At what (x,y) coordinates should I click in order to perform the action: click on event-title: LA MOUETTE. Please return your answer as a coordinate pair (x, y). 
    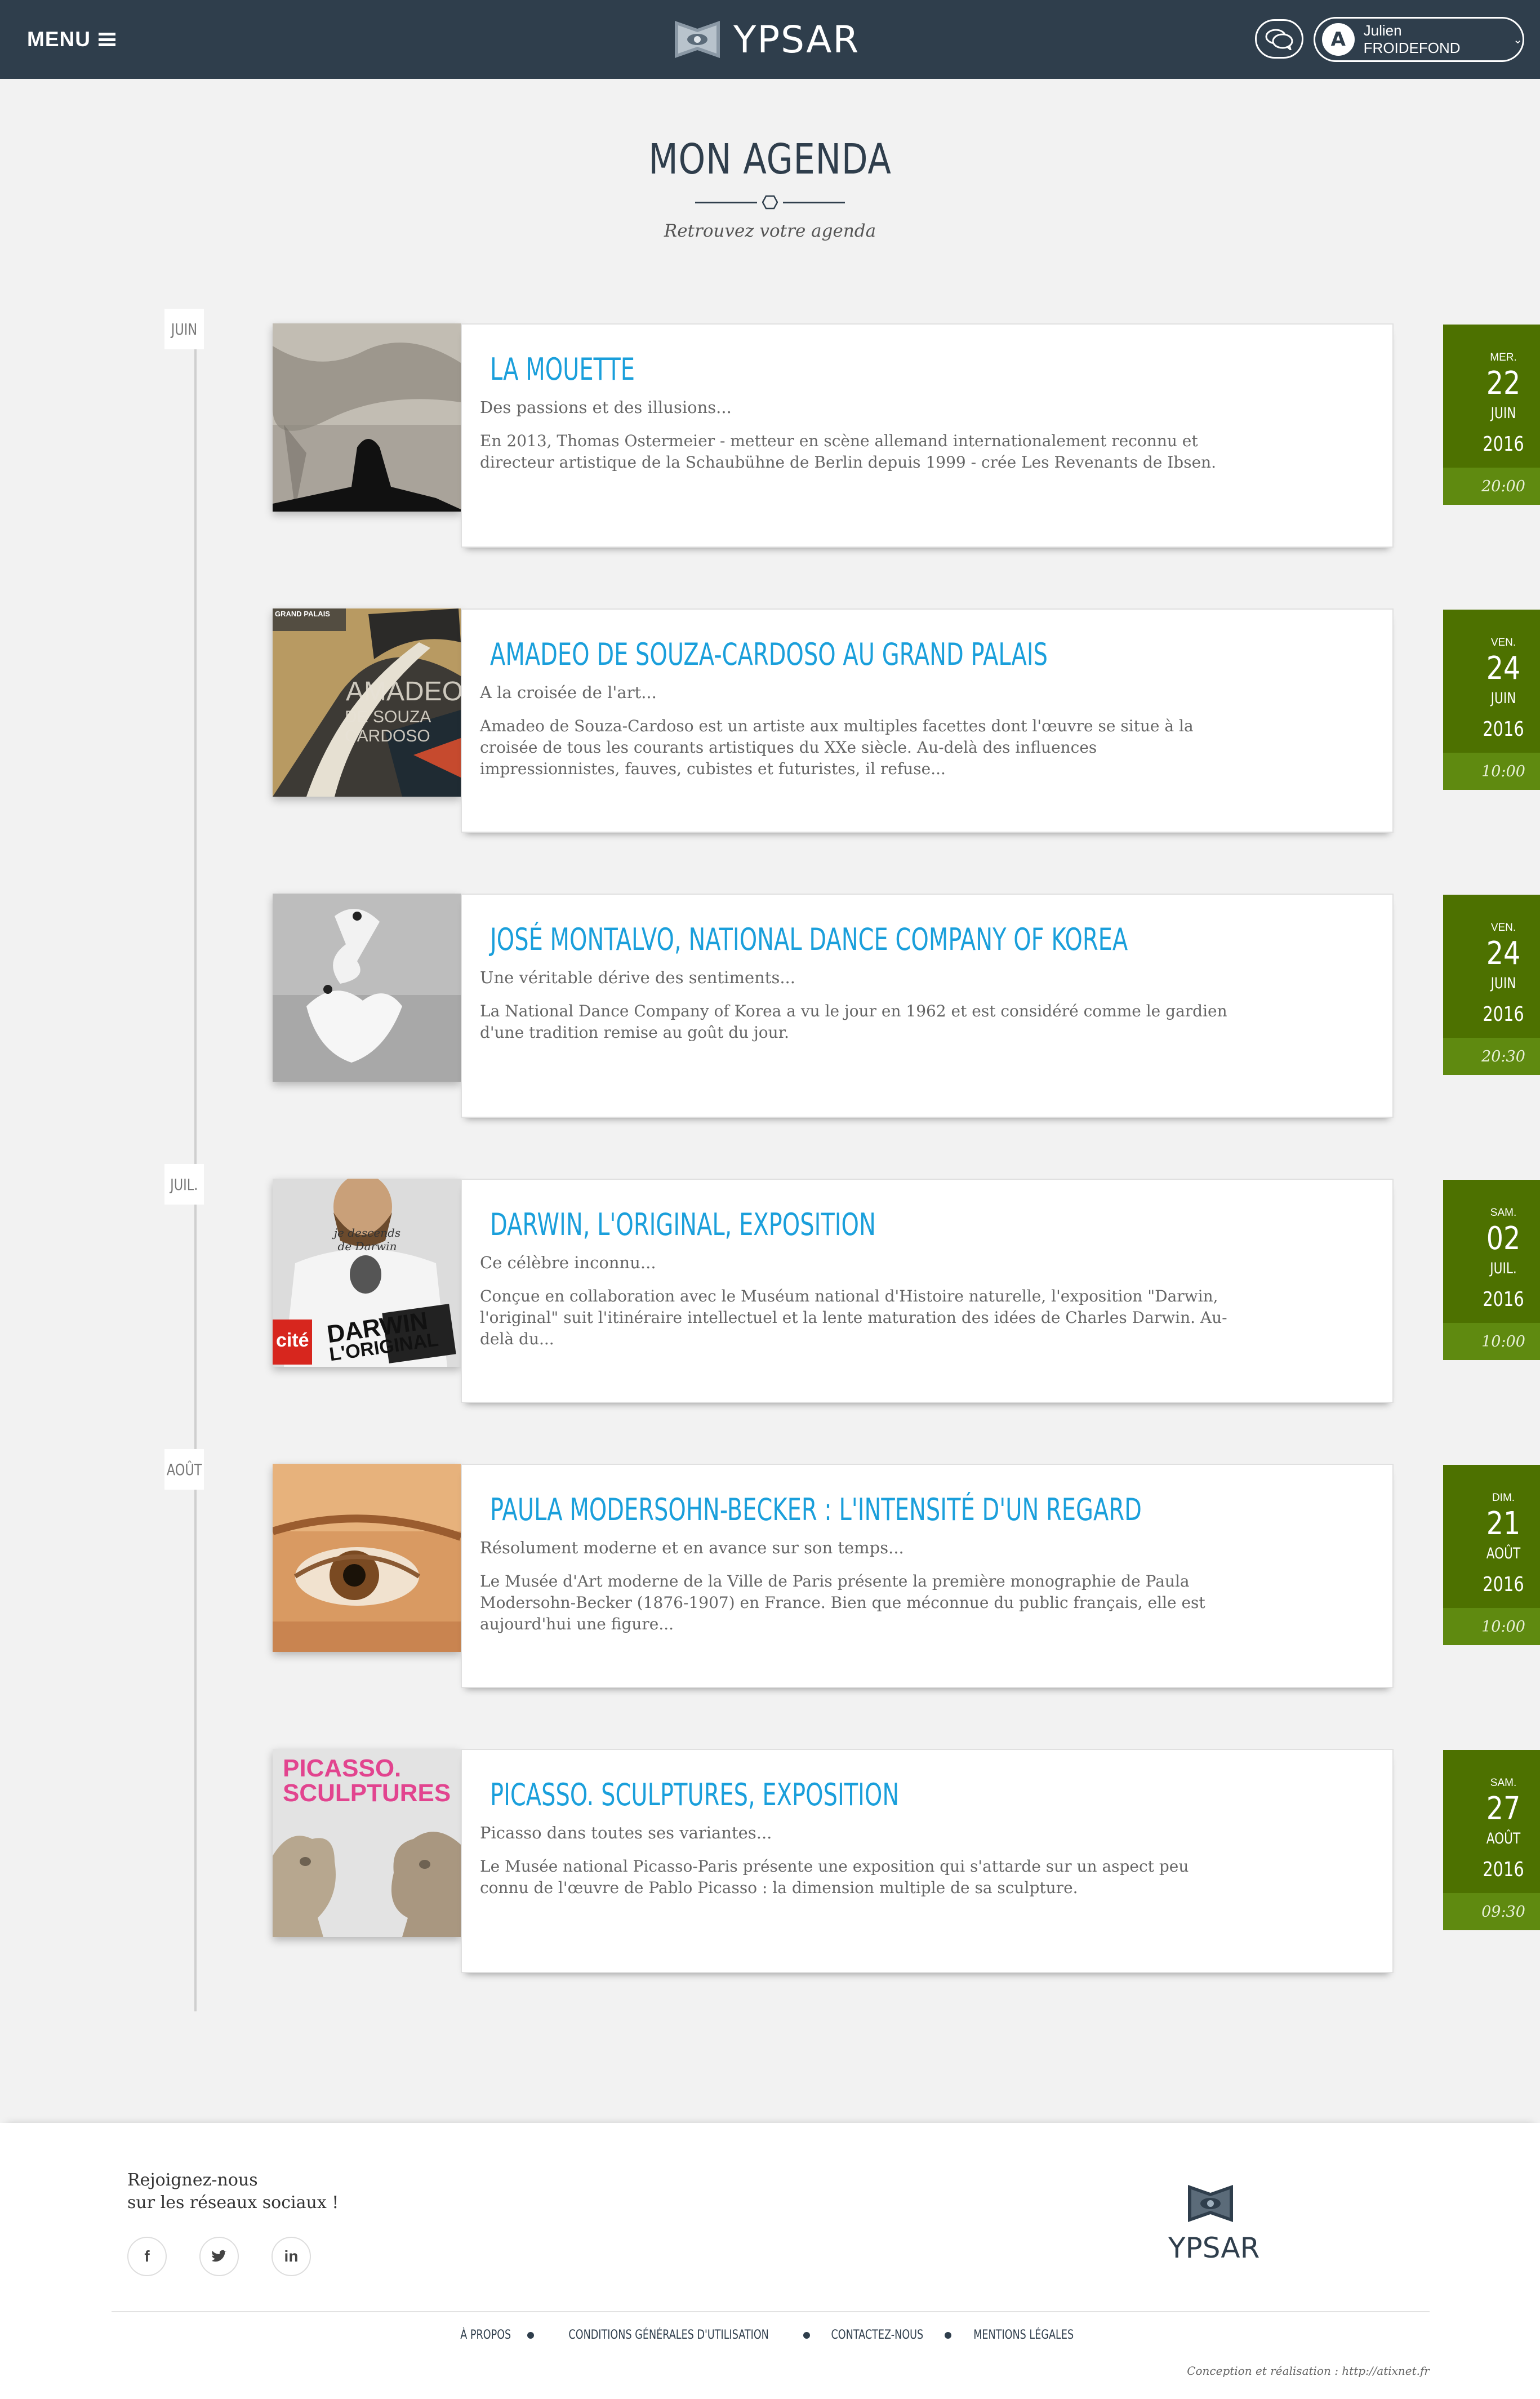
    Looking at the image, I should click on (761, 369).